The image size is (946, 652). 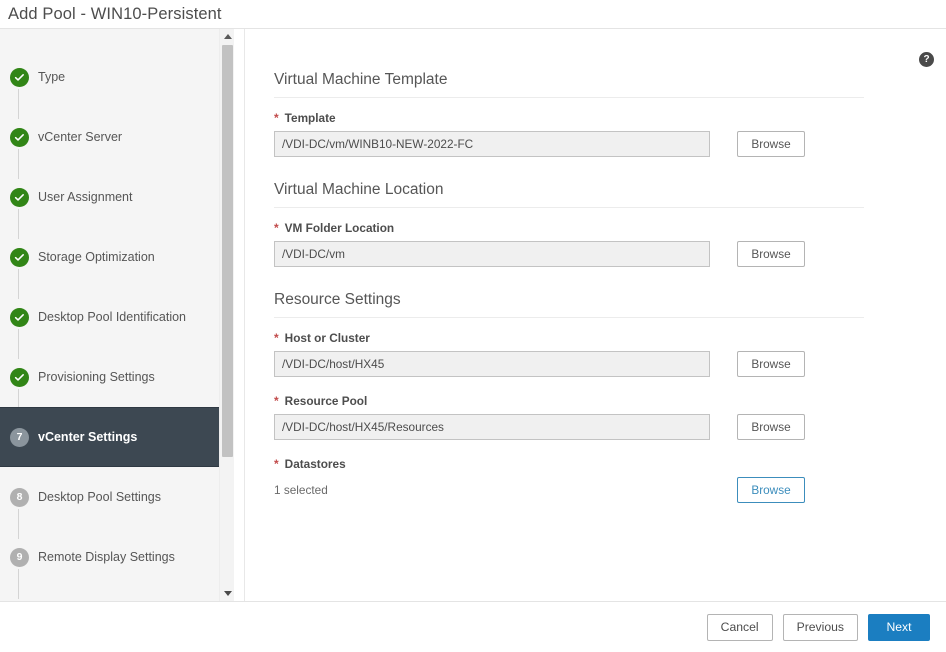 What do you see at coordinates (492, 427) in the screenshot?
I see `resource-pool-input: /VDI-DC/host/HX45/Resources` at bounding box center [492, 427].